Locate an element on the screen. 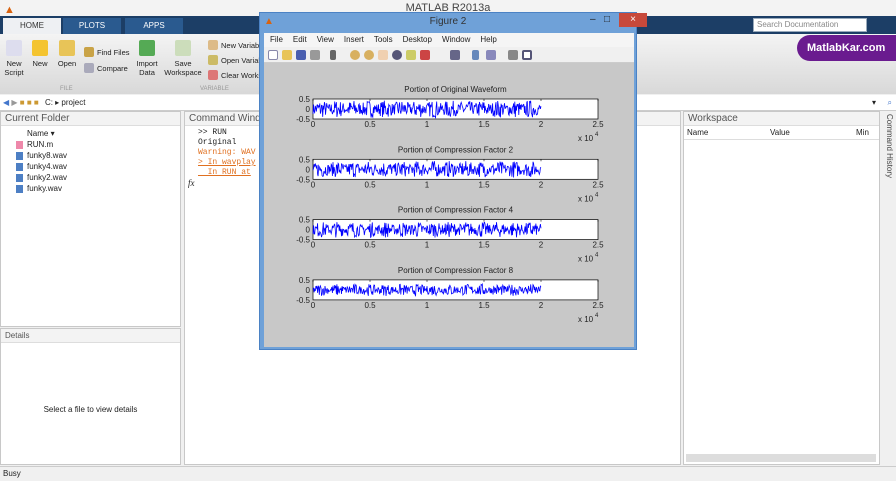 This screenshot has height=481, width=896. menu-help: Help is located at coordinates (488, 39).